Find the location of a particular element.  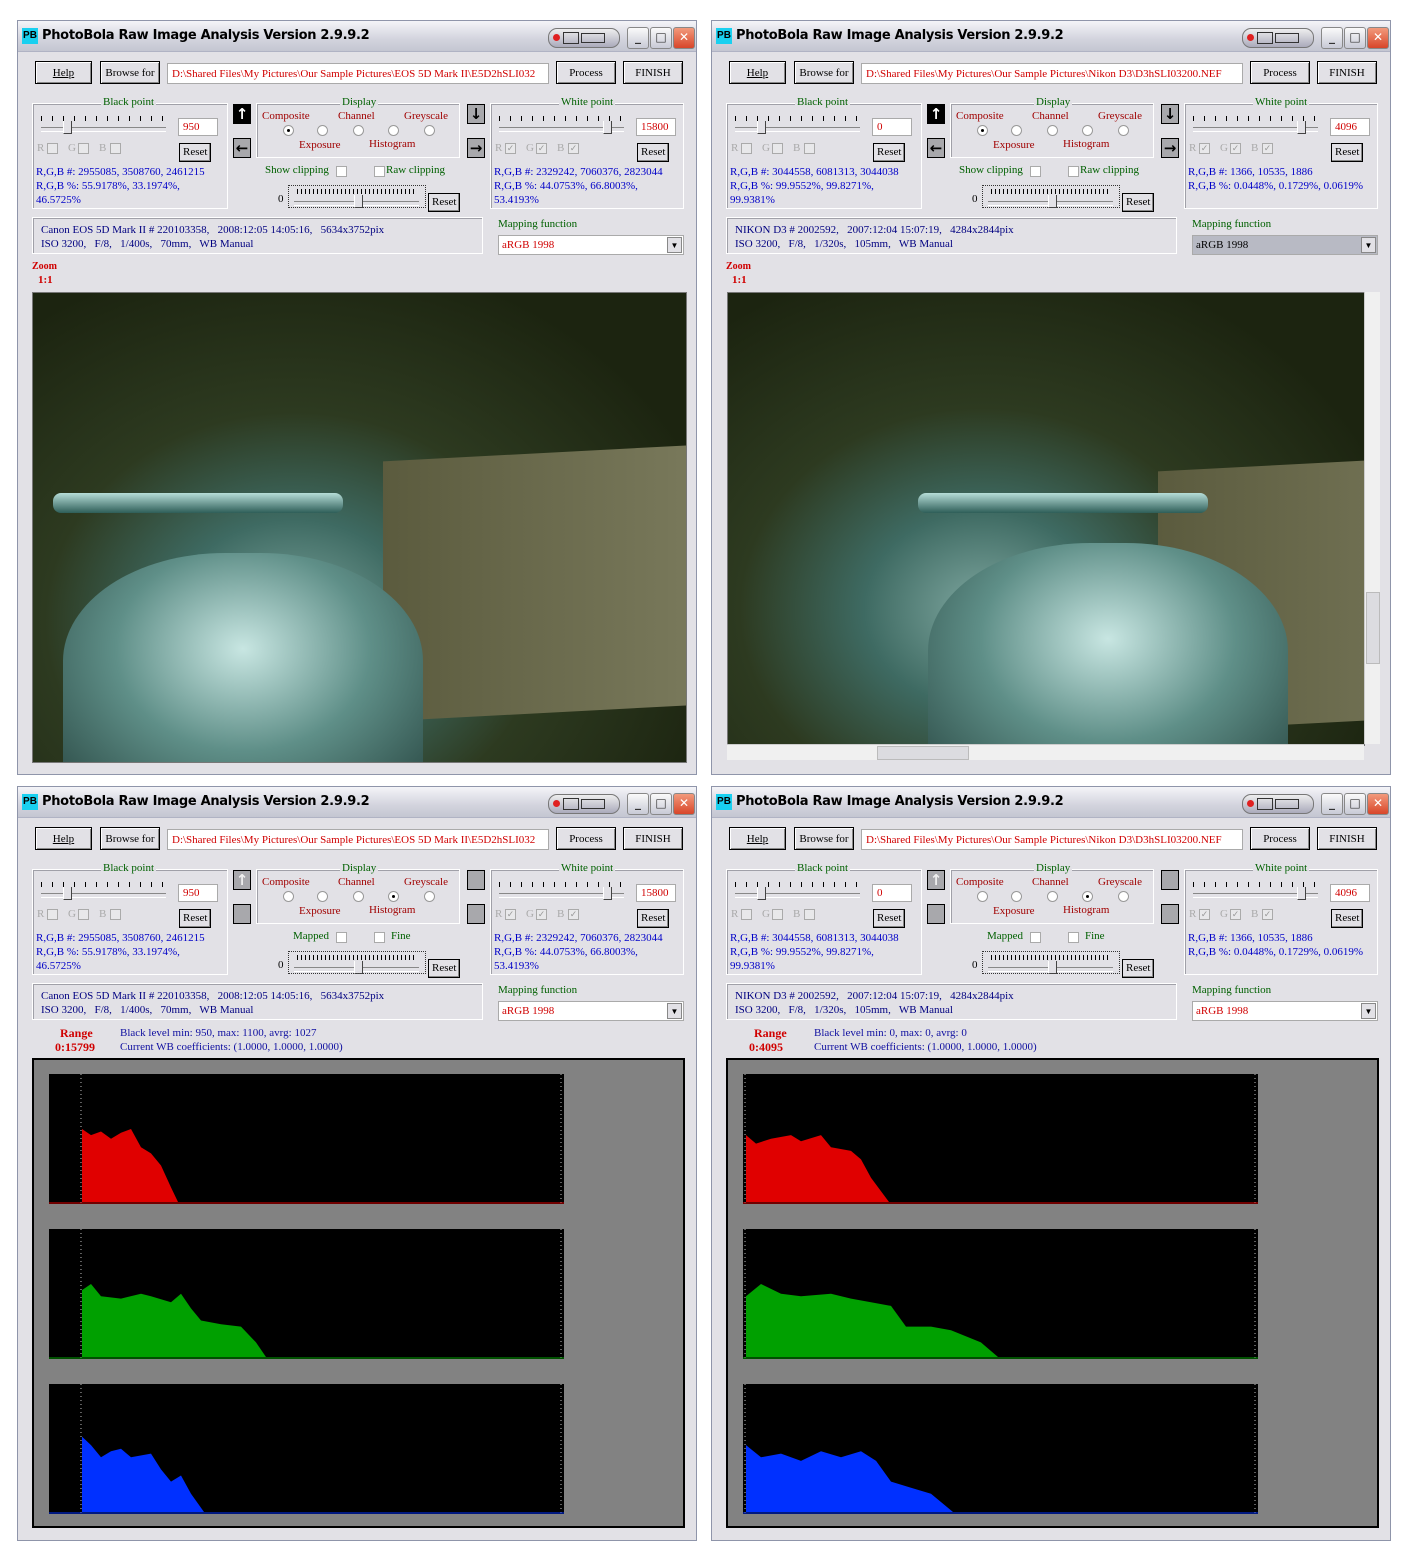

blank-button-right-bottom is located at coordinates (476, 914).